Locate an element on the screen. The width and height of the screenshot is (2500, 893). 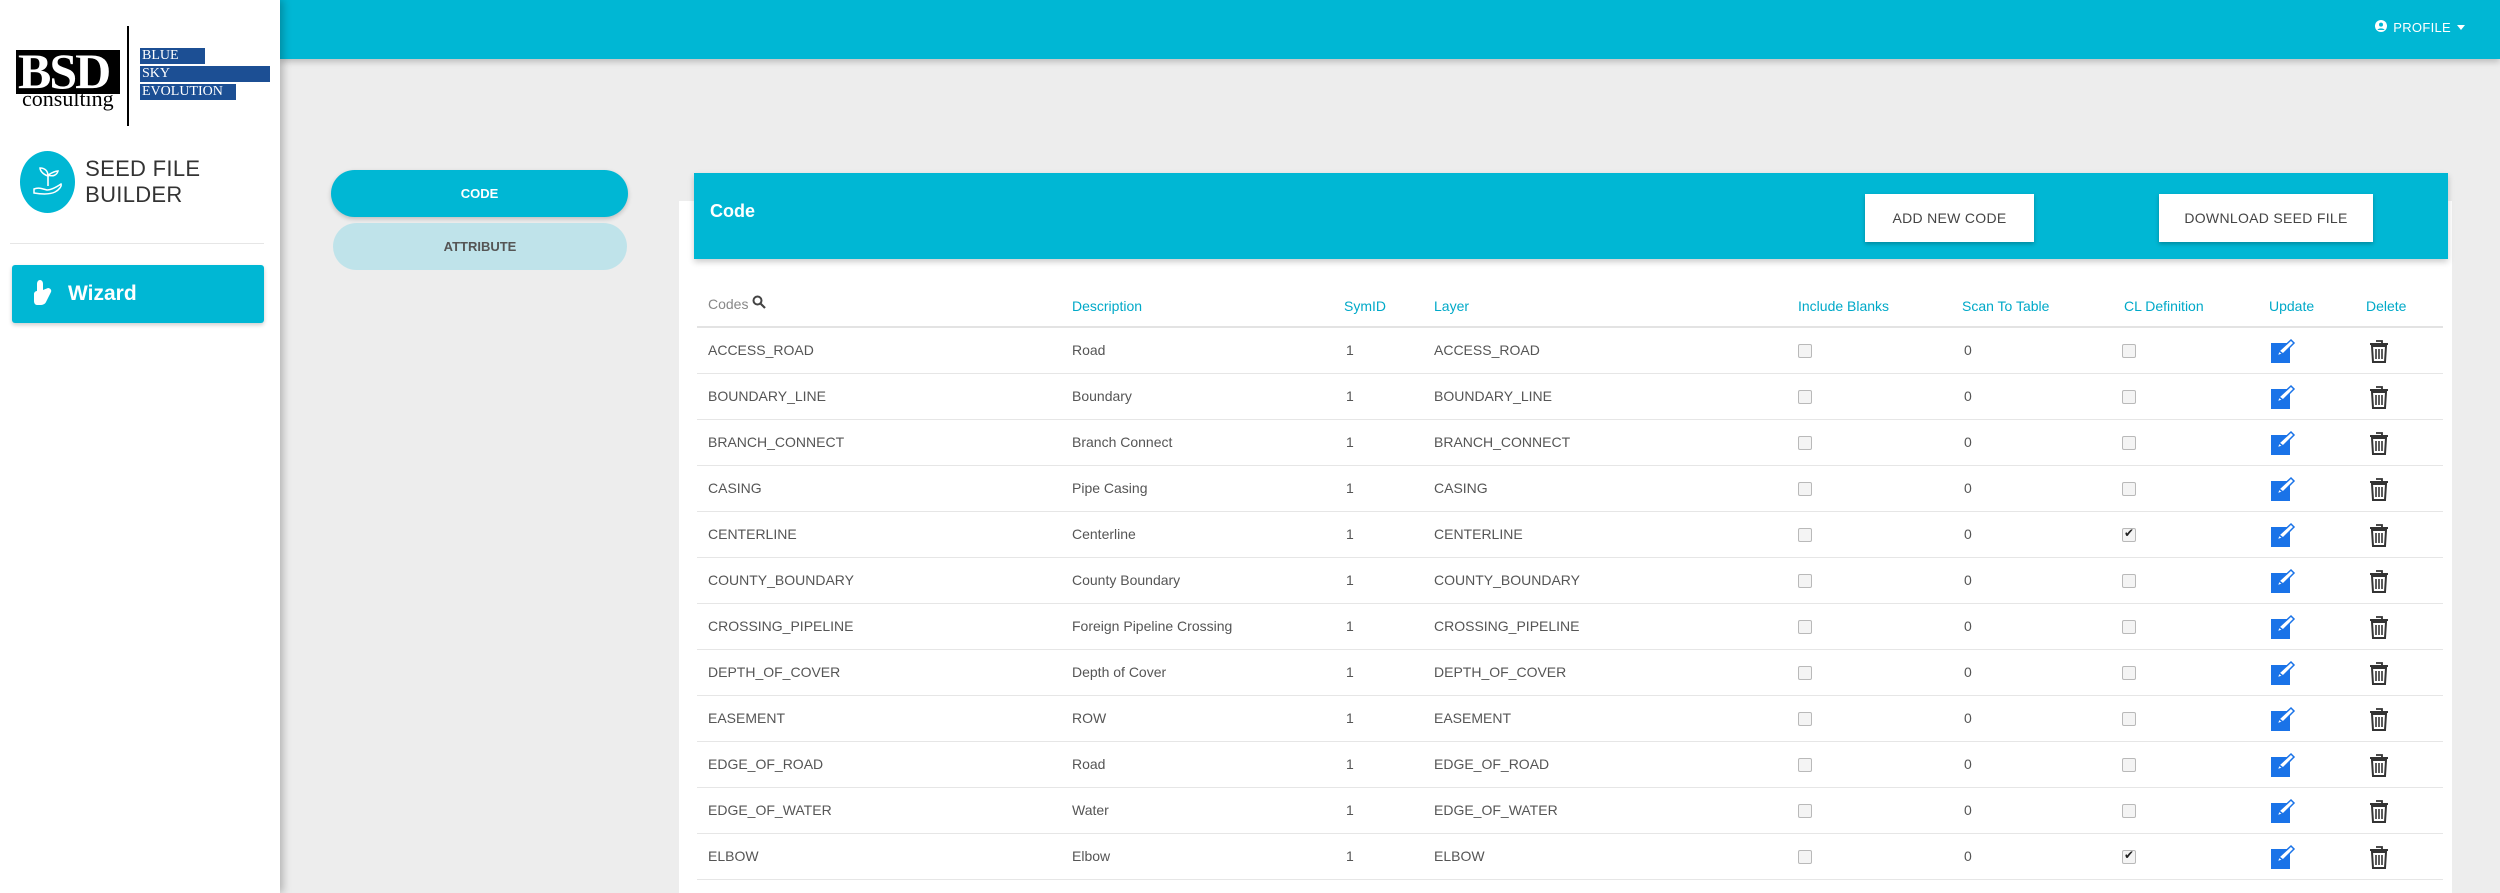
user-circle-icon is located at coordinates (2381, 27).